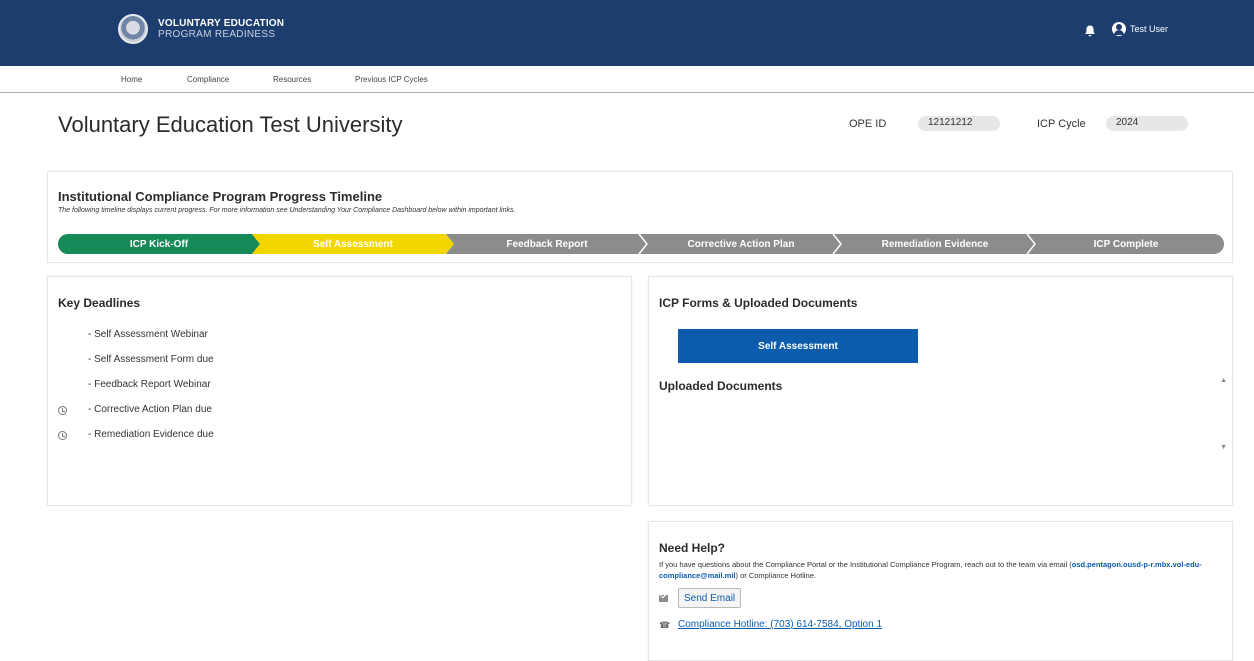 This screenshot has height=661, width=1254. I want to click on timeline-step-corrective-action-plan: Corrective Action Plan, so click(741, 244).